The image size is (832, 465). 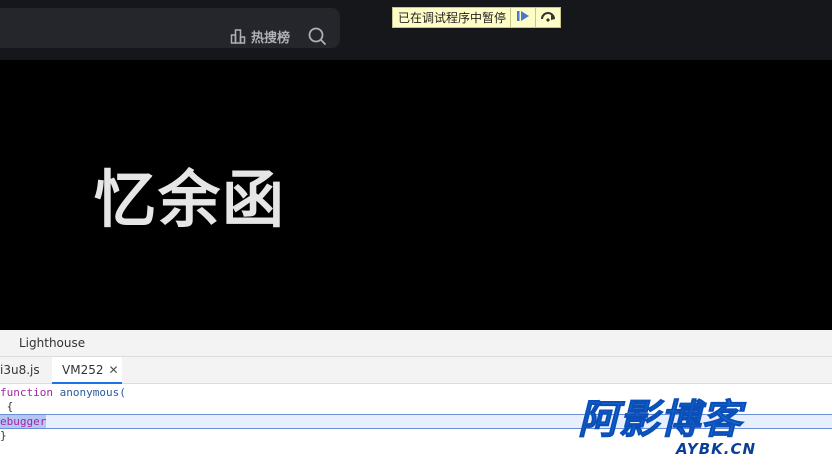 I want to click on paused-message: 已在调试程序中暂停, so click(x=452, y=18).